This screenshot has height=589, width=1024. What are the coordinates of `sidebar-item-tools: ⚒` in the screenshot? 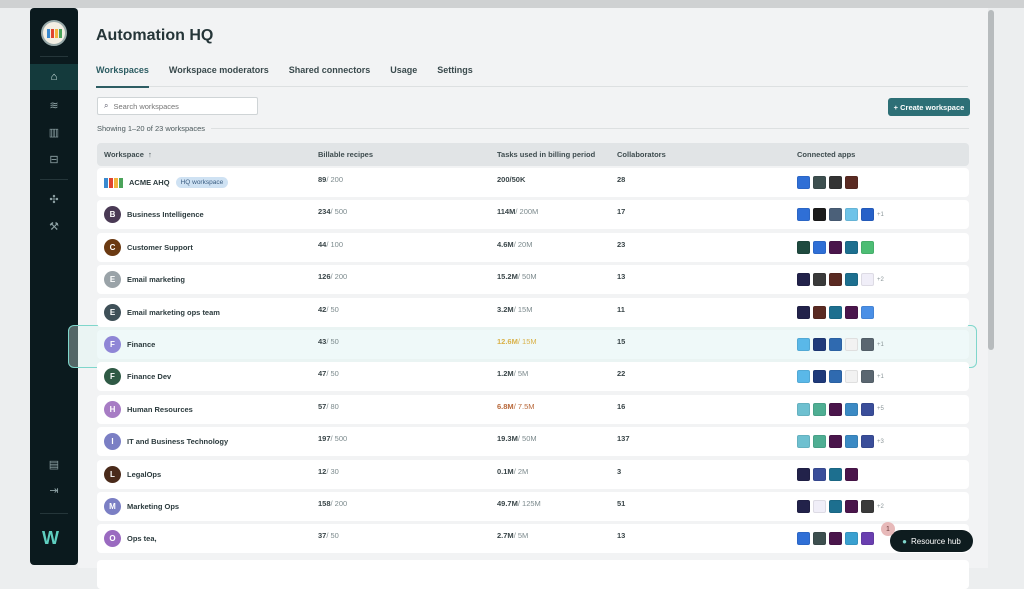 It's located at (54, 226).